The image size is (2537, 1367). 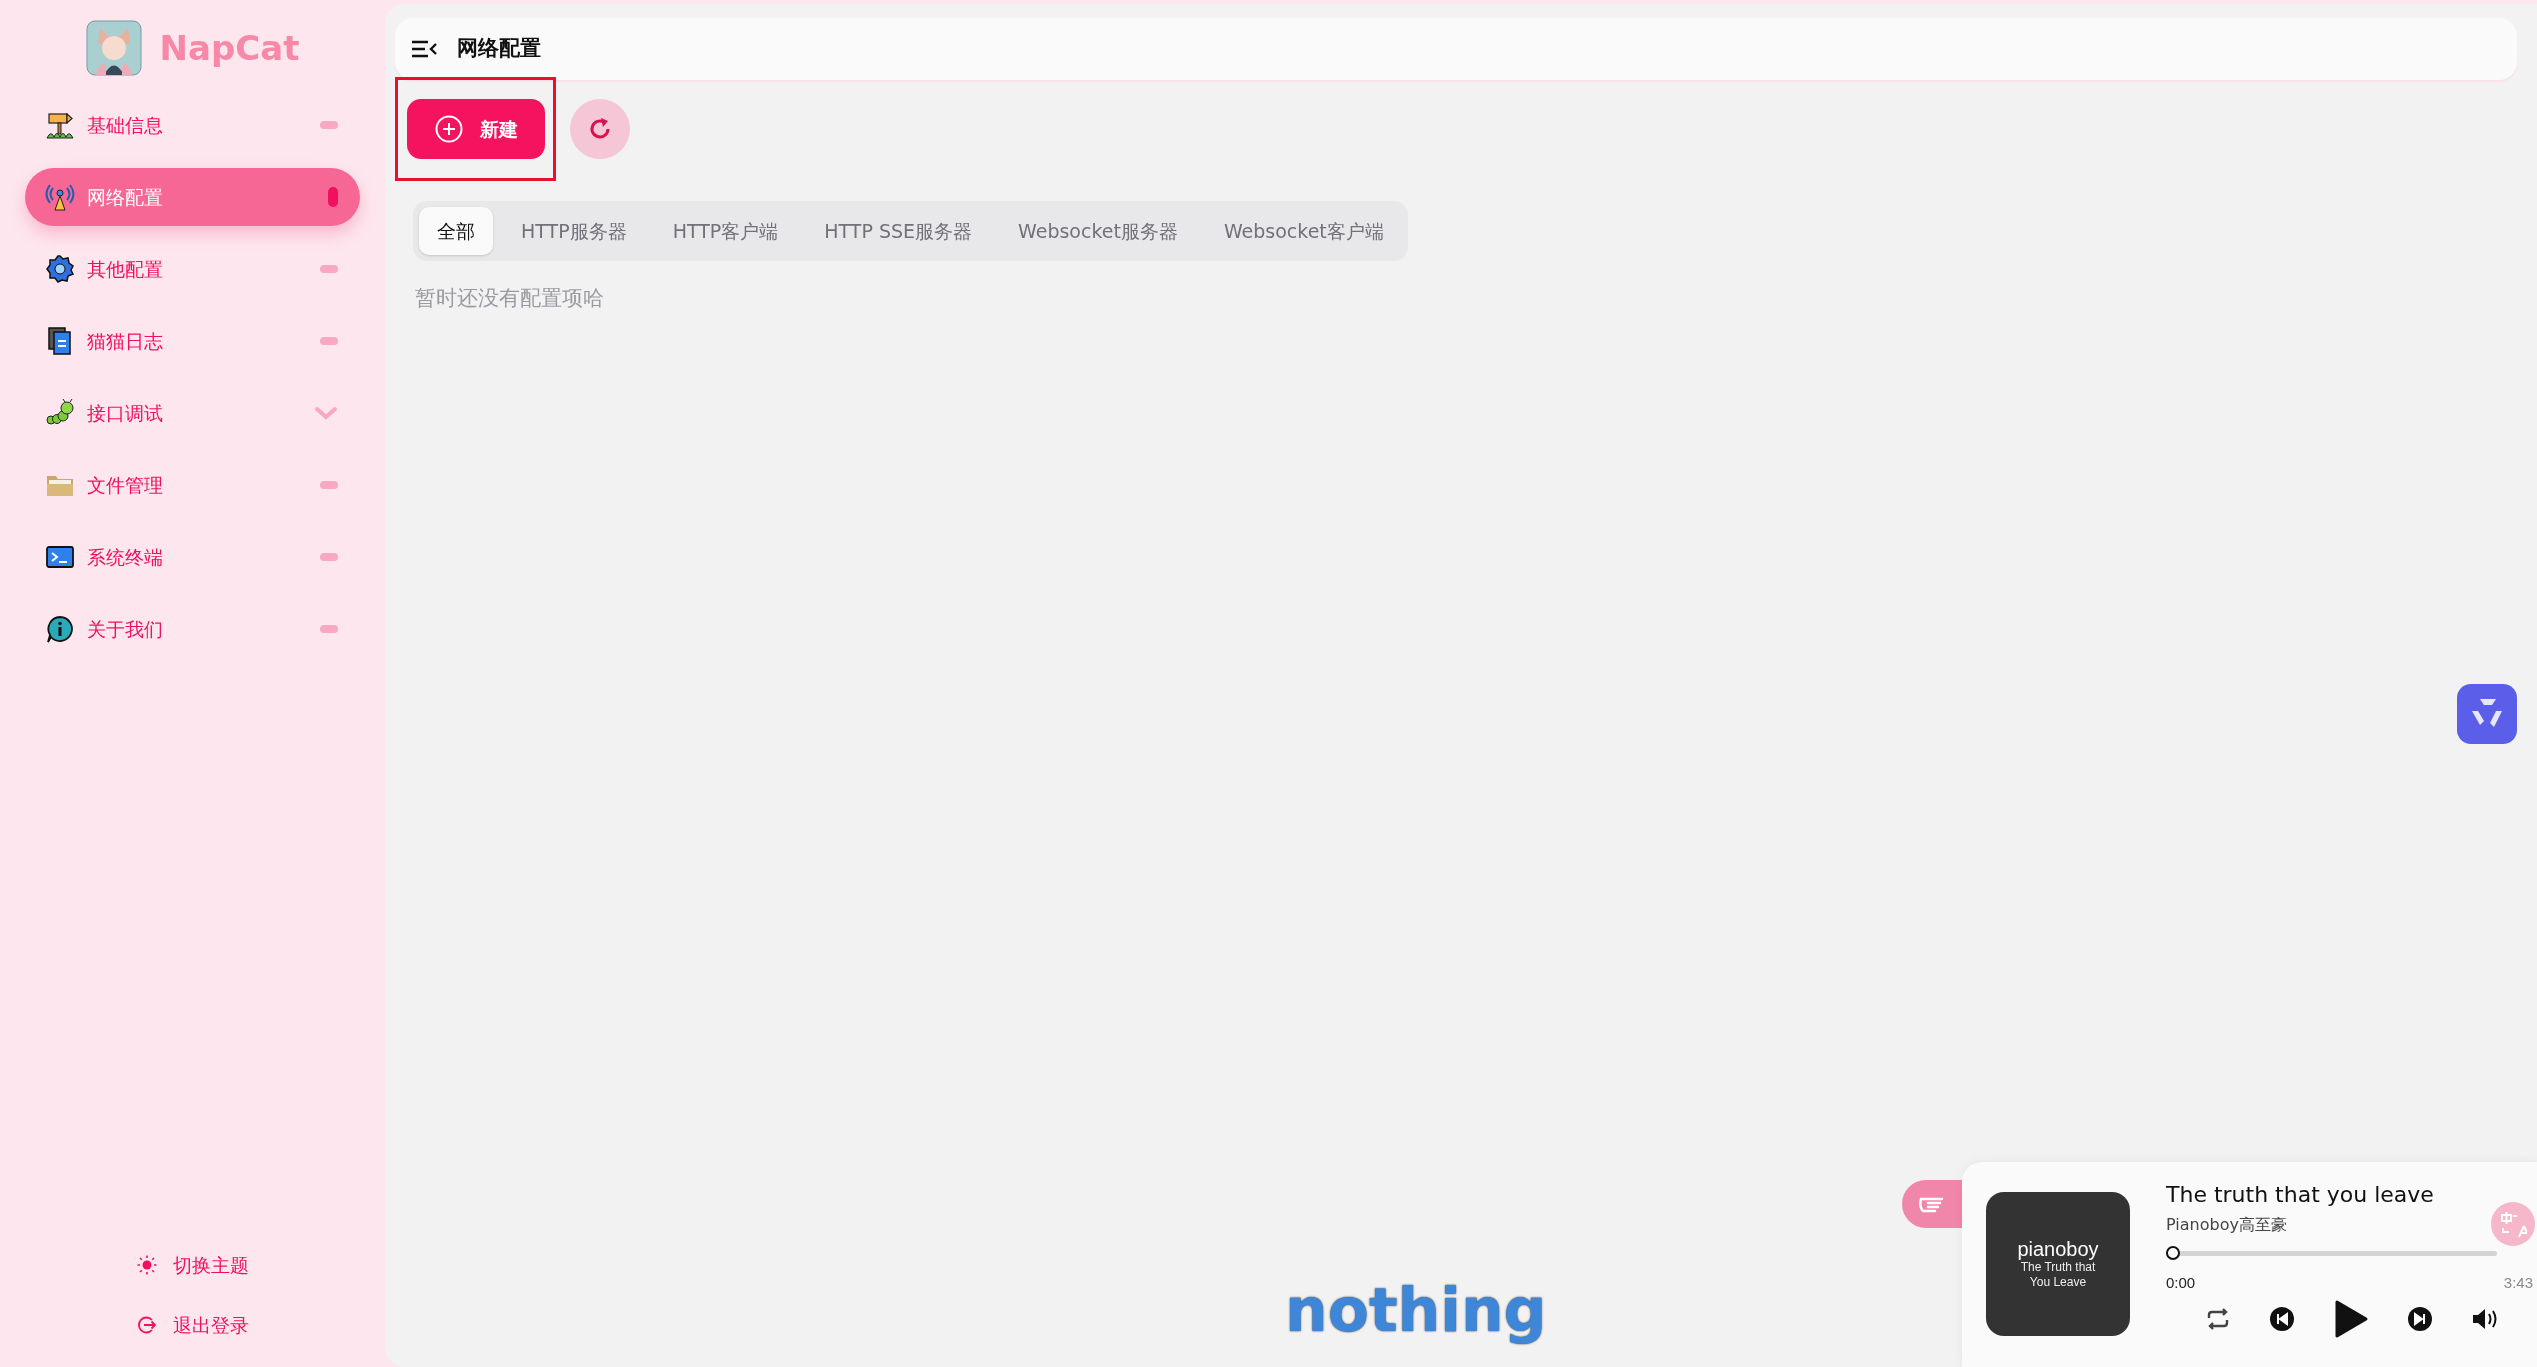 I want to click on filter-tab: HTTP服务器, so click(x=574, y=231).